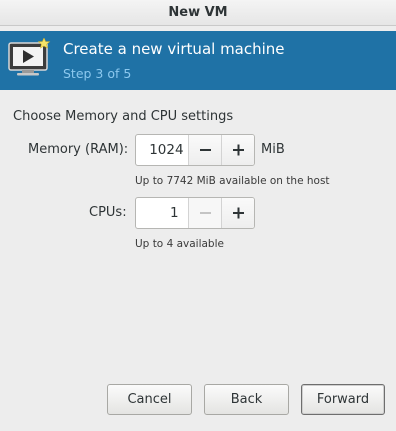 The height and width of the screenshot is (431, 396). Describe the element at coordinates (198, 60) in the screenshot. I see `wizard-banner: Create a new virtual machine Step 3 of 5` at that location.